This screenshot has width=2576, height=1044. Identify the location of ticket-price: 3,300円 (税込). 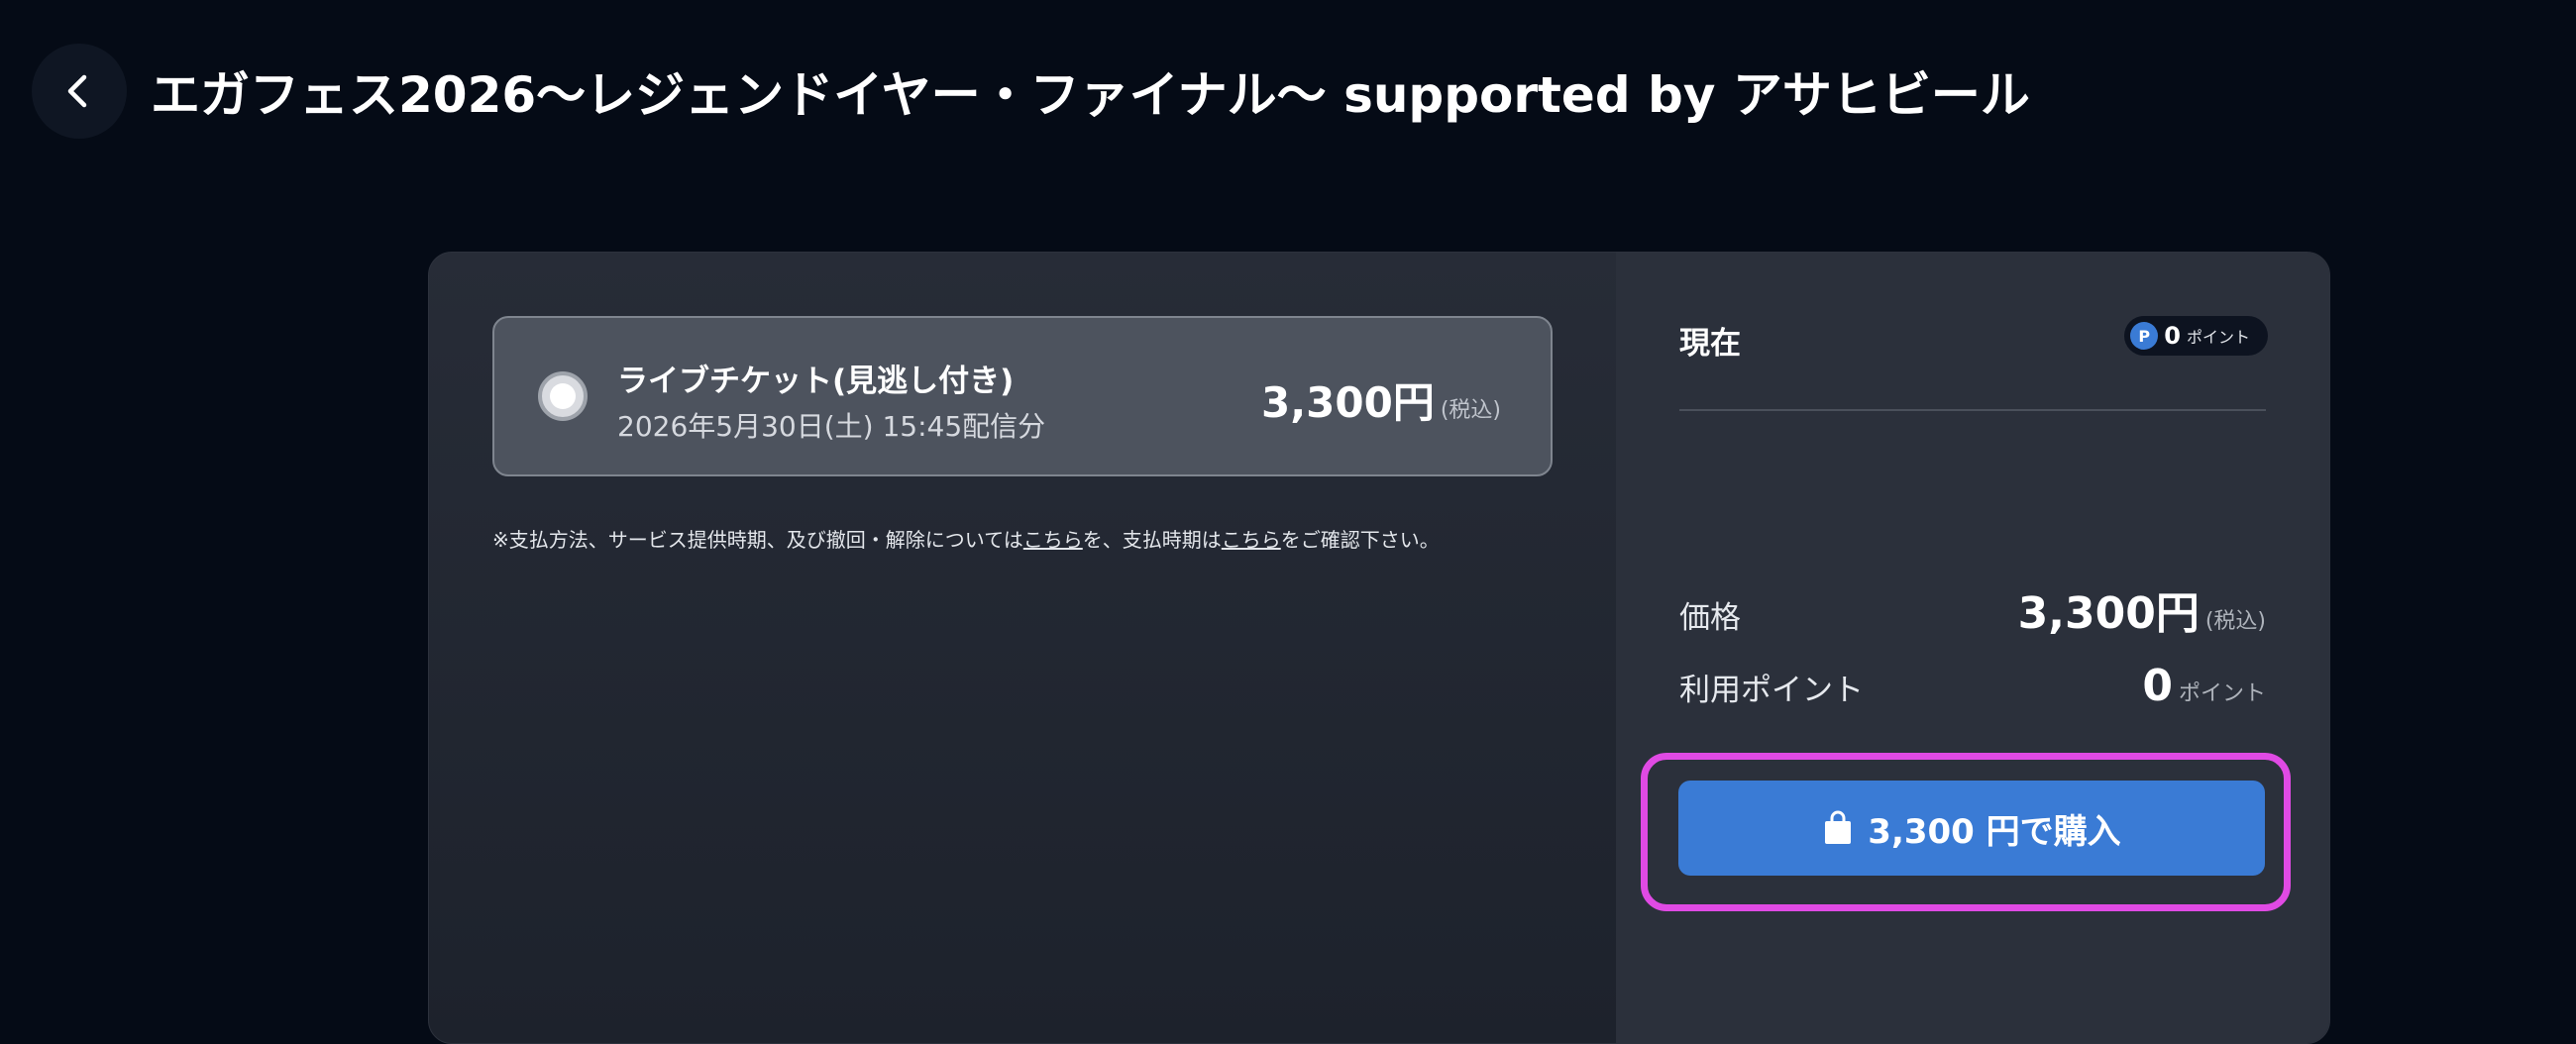
(1381, 399).